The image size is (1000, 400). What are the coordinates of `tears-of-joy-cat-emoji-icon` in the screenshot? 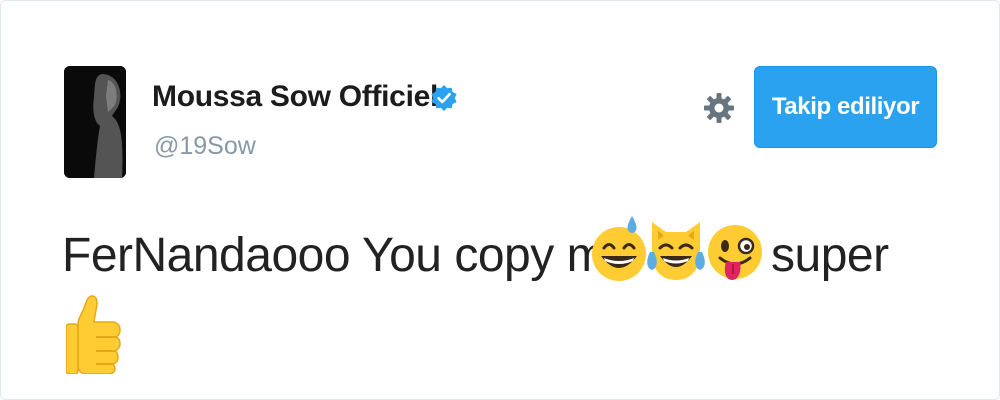 It's located at (676, 251).